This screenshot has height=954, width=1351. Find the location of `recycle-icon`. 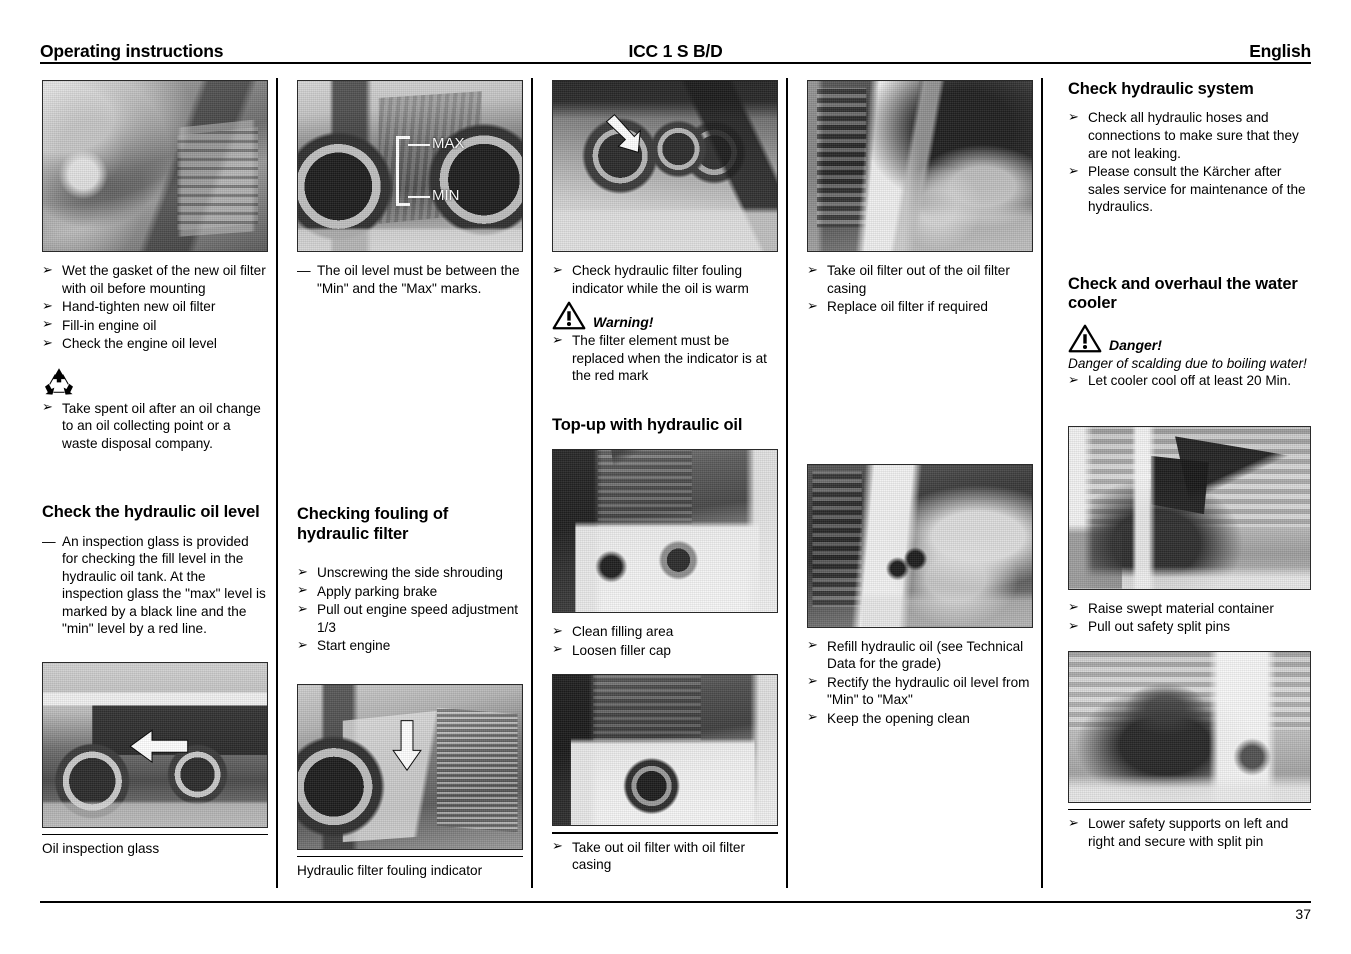

recycle-icon is located at coordinates (59, 381).